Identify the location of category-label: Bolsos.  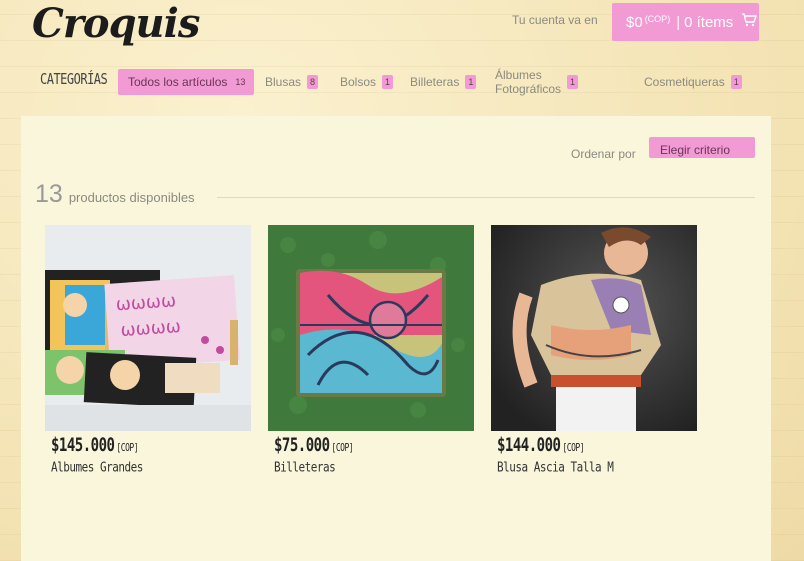
(358, 82).